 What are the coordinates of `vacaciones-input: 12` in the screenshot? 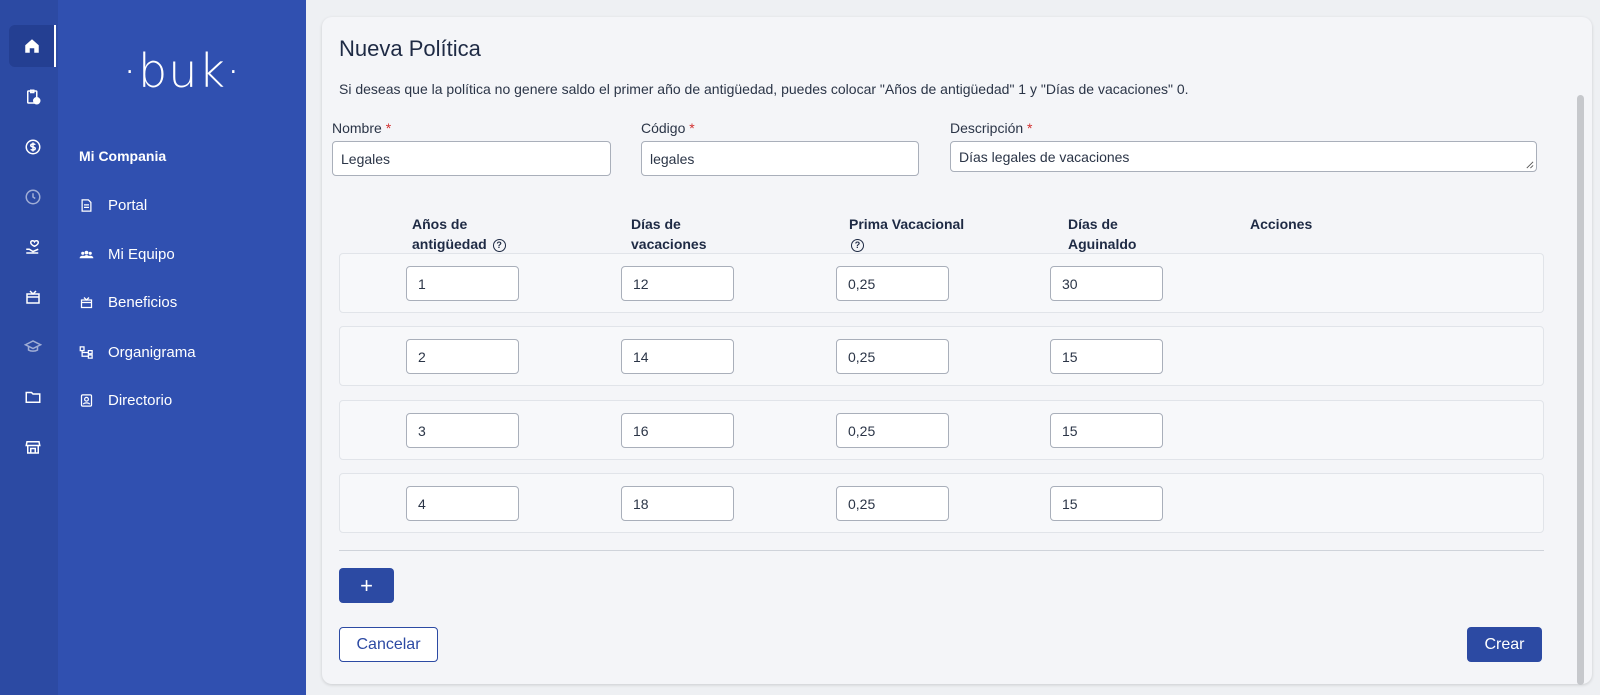 It's located at (677, 283).